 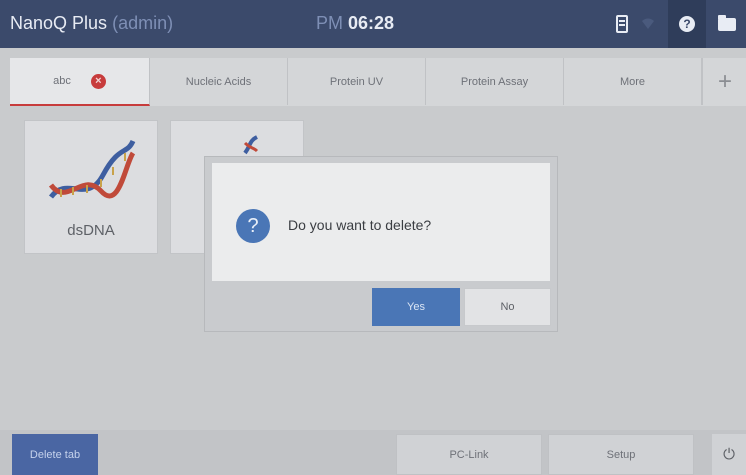 What do you see at coordinates (360, 225) in the screenshot?
I see `dialog-message: Do you want to delete?` at bounding box center [360, 225].